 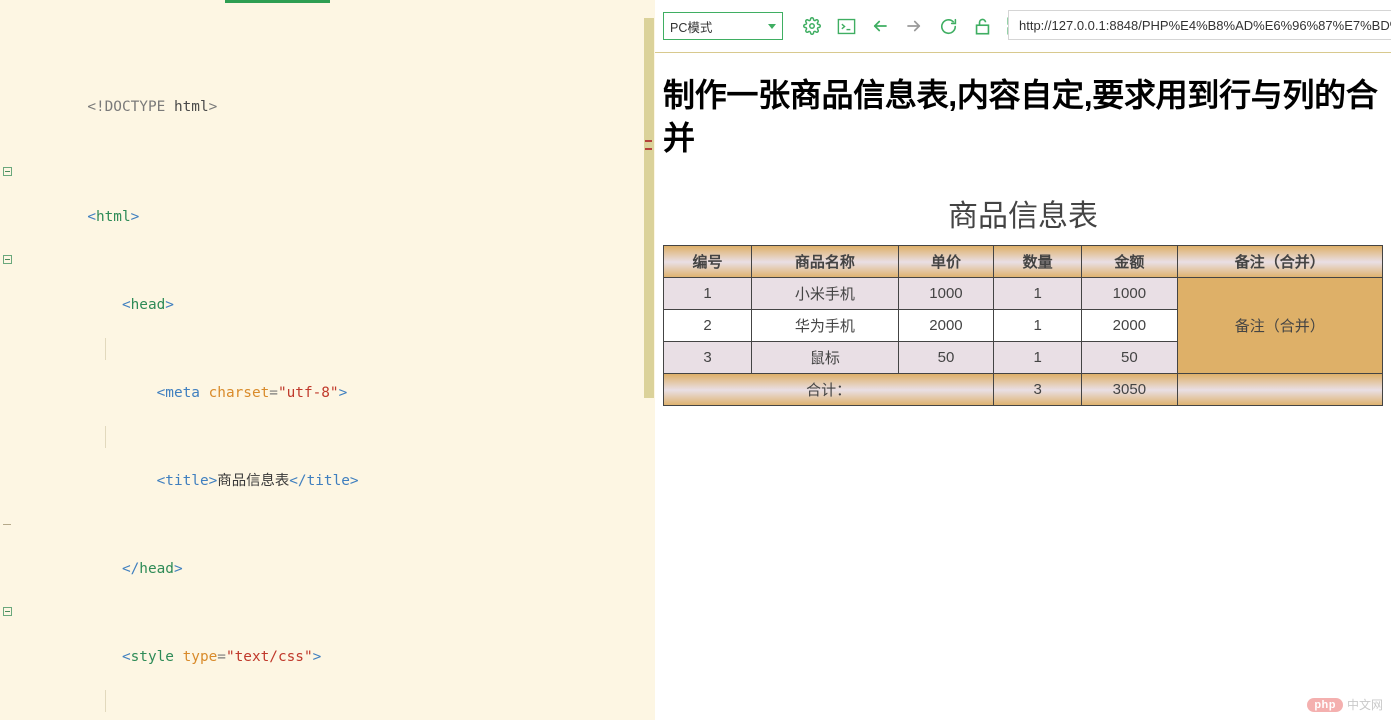 What do you see at coordinates (7, 524) in the screenshot?
I see `fold-end-marker` at bounding box center [7, 524].